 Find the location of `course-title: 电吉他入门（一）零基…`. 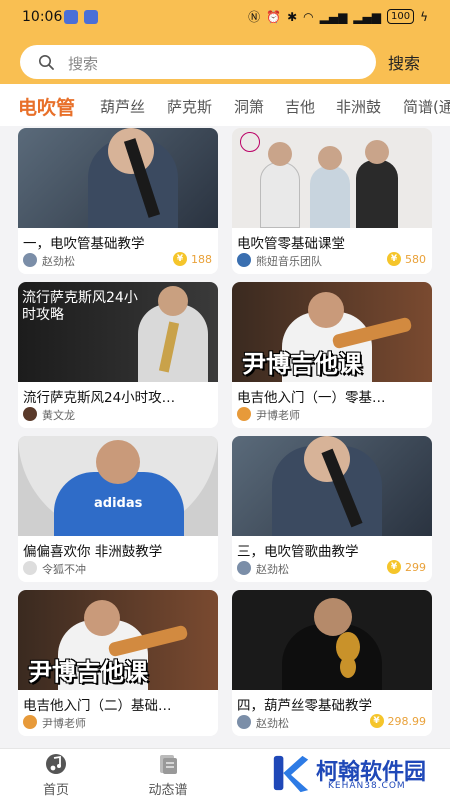

course-title: 电吉他入门（一）零基… is located at coordinates (311, 398).